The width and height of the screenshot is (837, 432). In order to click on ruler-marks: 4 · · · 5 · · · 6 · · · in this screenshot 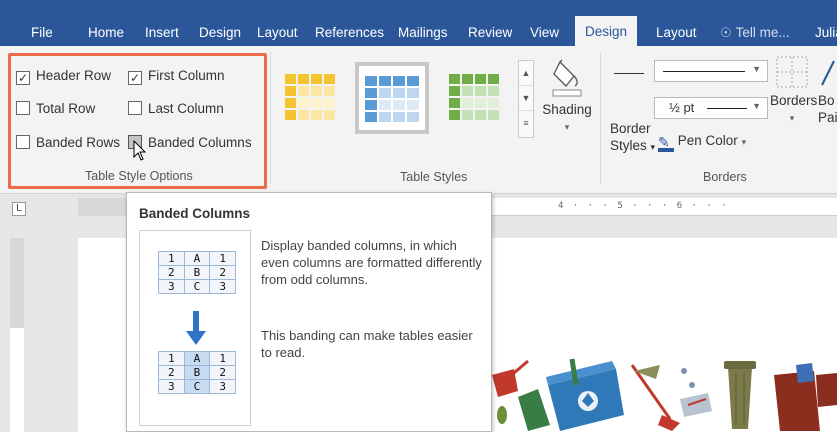, I will do `click(643, 206)`.